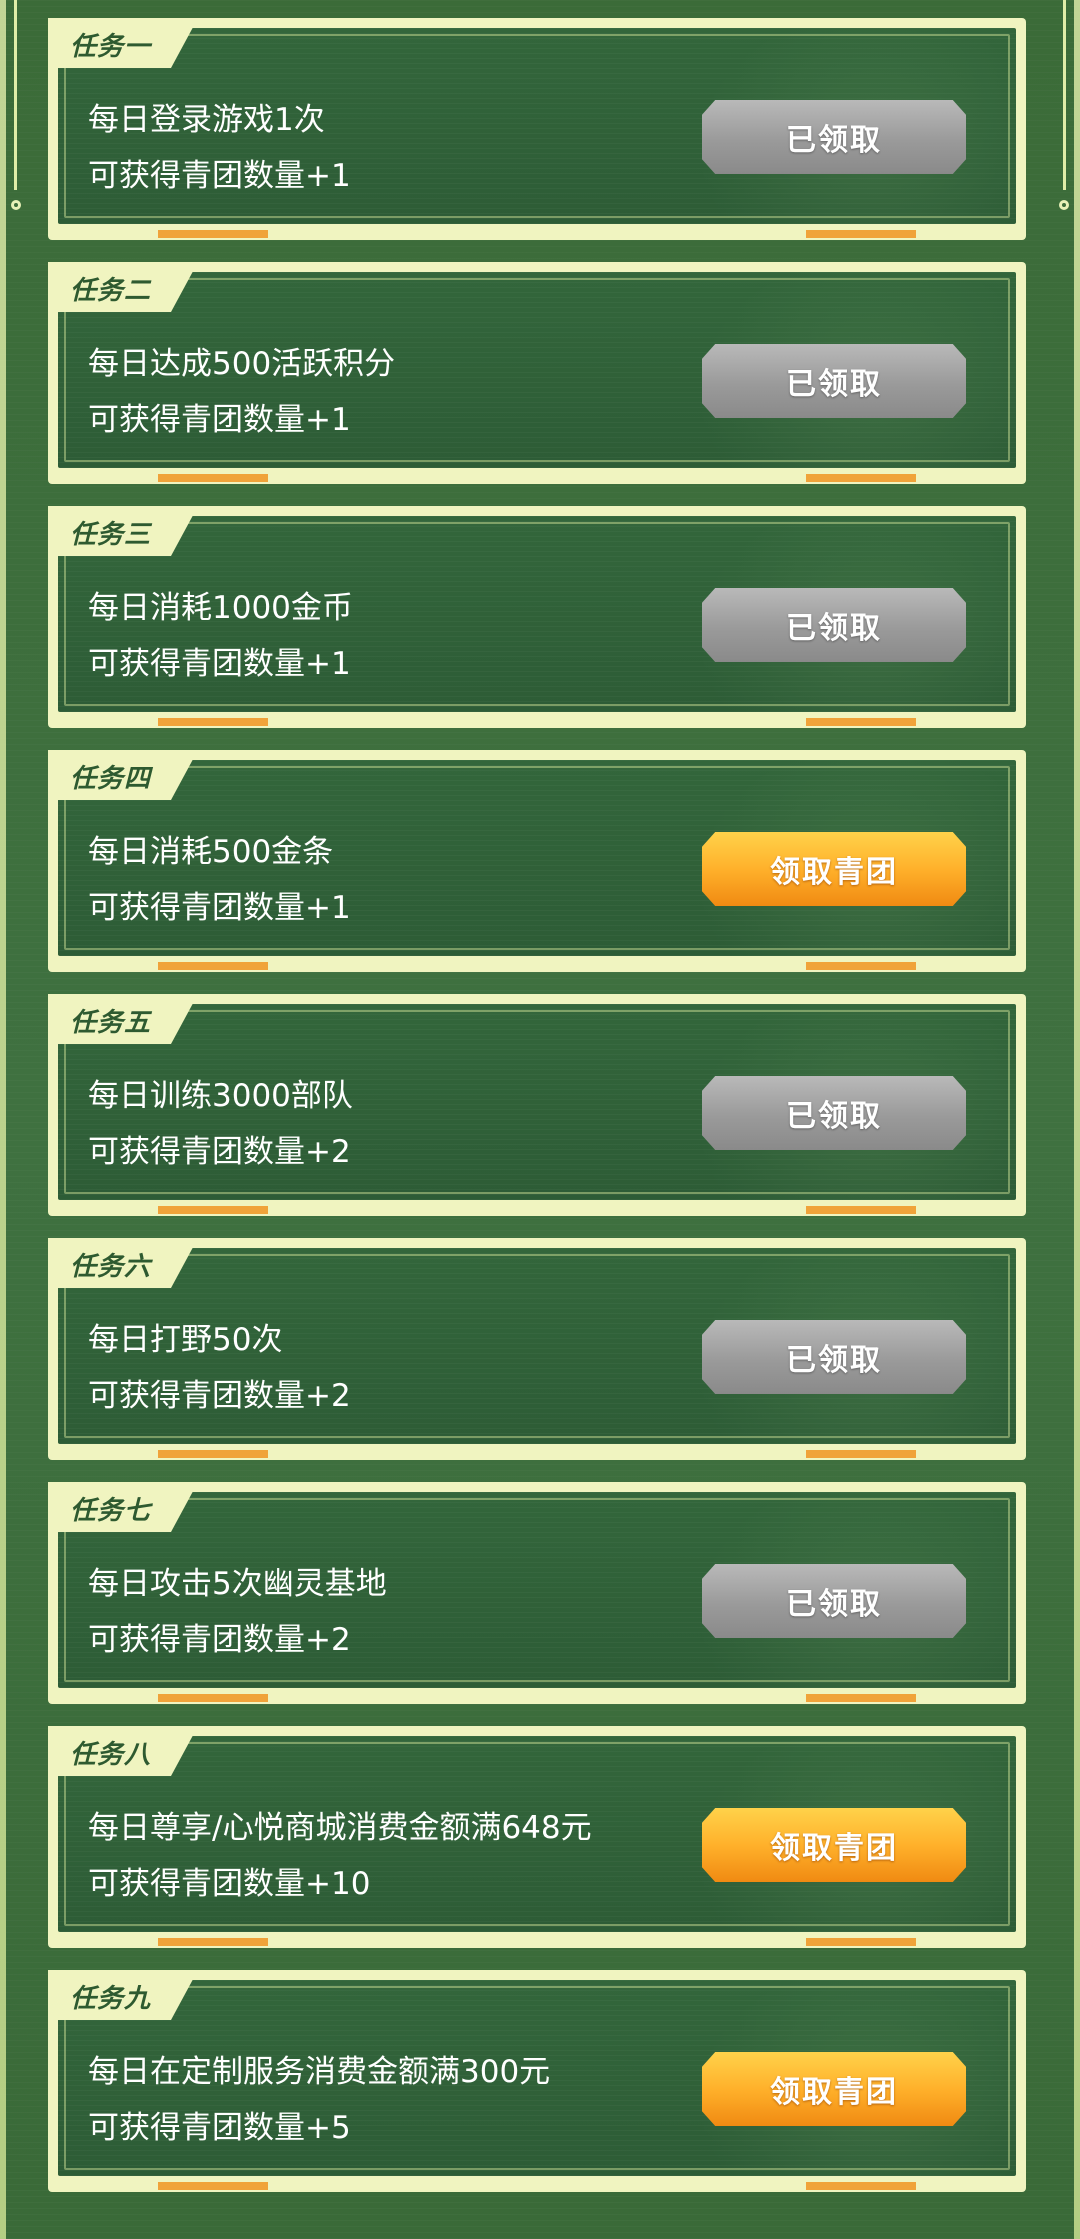 The height and width of the screenshot is (2239, 1080). I want to click on task-title: 任务三, so click(111, 535).